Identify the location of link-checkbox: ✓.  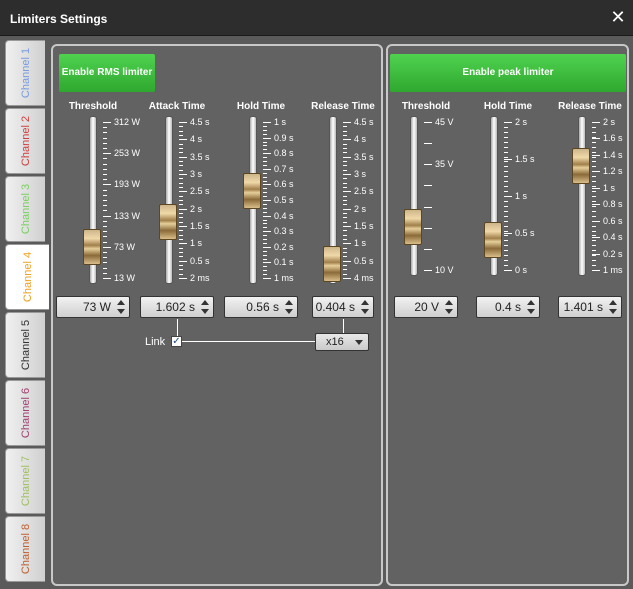
(176, 341).